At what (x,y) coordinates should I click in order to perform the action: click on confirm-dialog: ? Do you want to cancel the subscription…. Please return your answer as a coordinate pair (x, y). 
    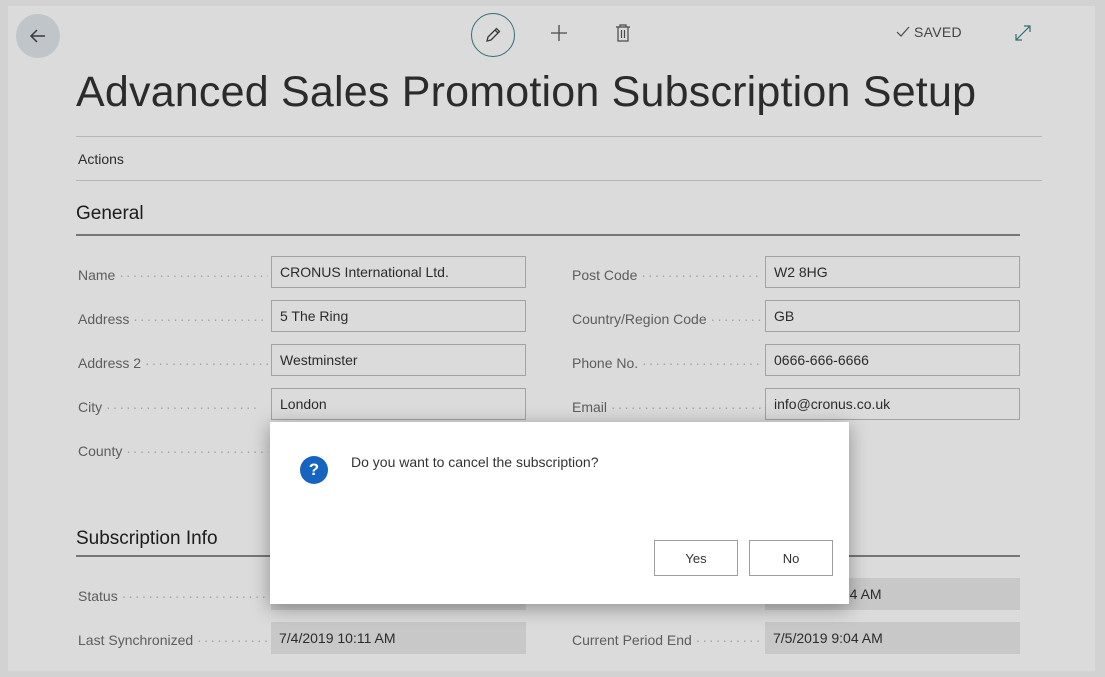
    Looking at the image, I should click on (559, 513).